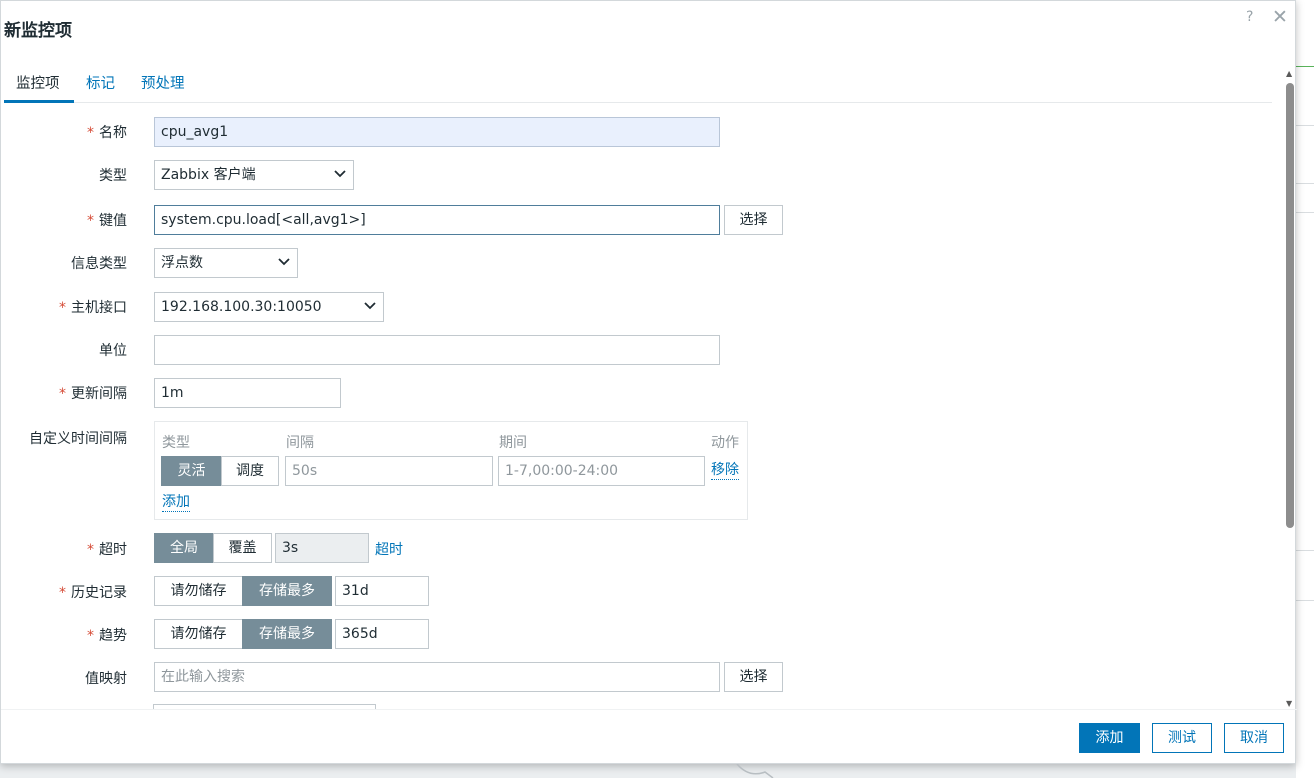 Image resolution: width=1314 pixels, height=778 pixels. What do you see at coordinates (1280, 17) in the screenshot?
I see `close-icon: ✕` at bounding box center [1280, 17].